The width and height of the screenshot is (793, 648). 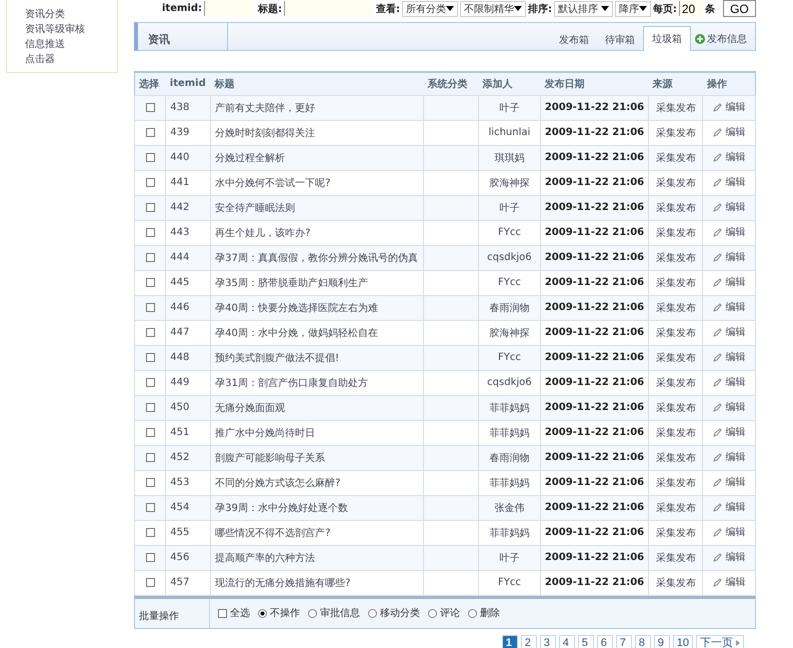 What do you see at coordinates (509, 357) in the screenshot?
I see `table-cell: FYcc` at bounding box center [509, 357].